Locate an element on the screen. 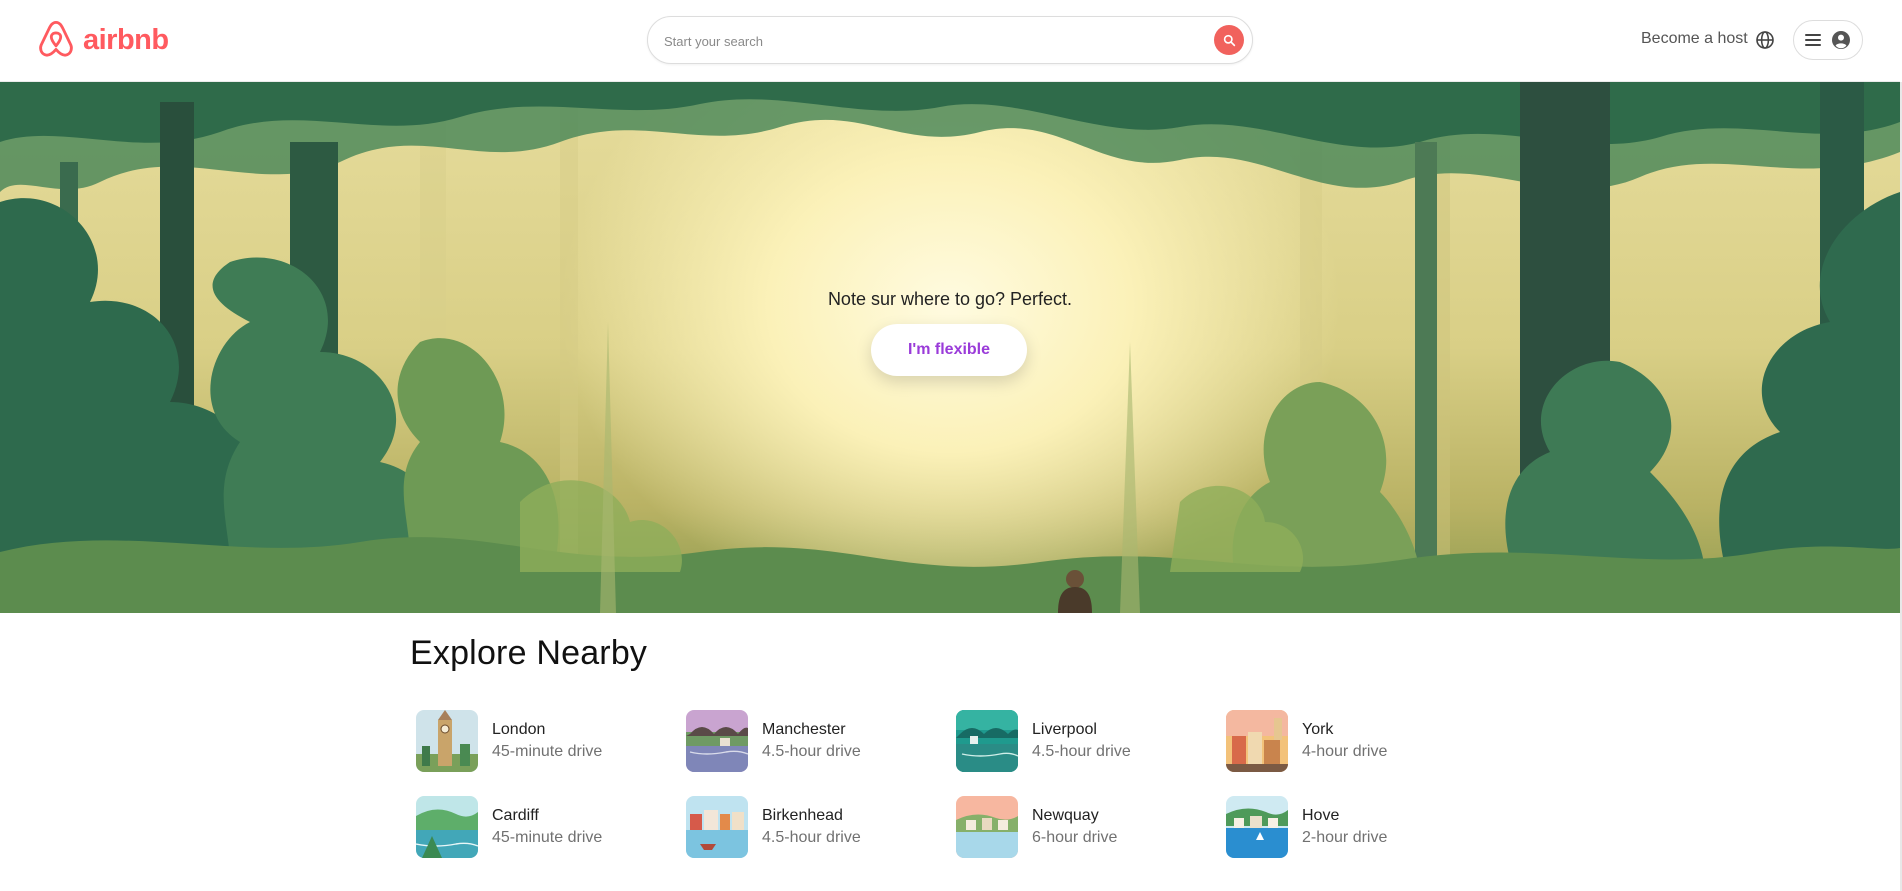 This screenshot has height=891, width=1902. language-button is located at coordinates (1765, 40).